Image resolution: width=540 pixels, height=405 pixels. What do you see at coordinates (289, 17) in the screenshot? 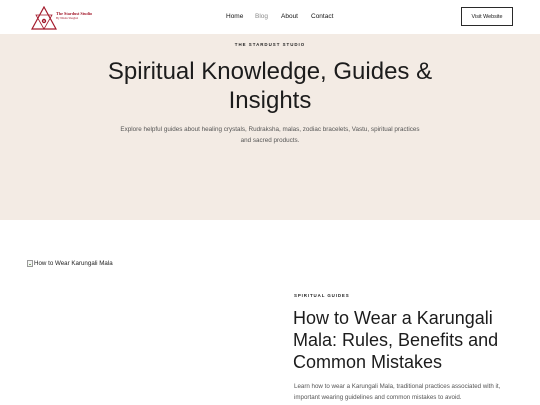
I see `nav-about: About` at bounding box center [289, 17].